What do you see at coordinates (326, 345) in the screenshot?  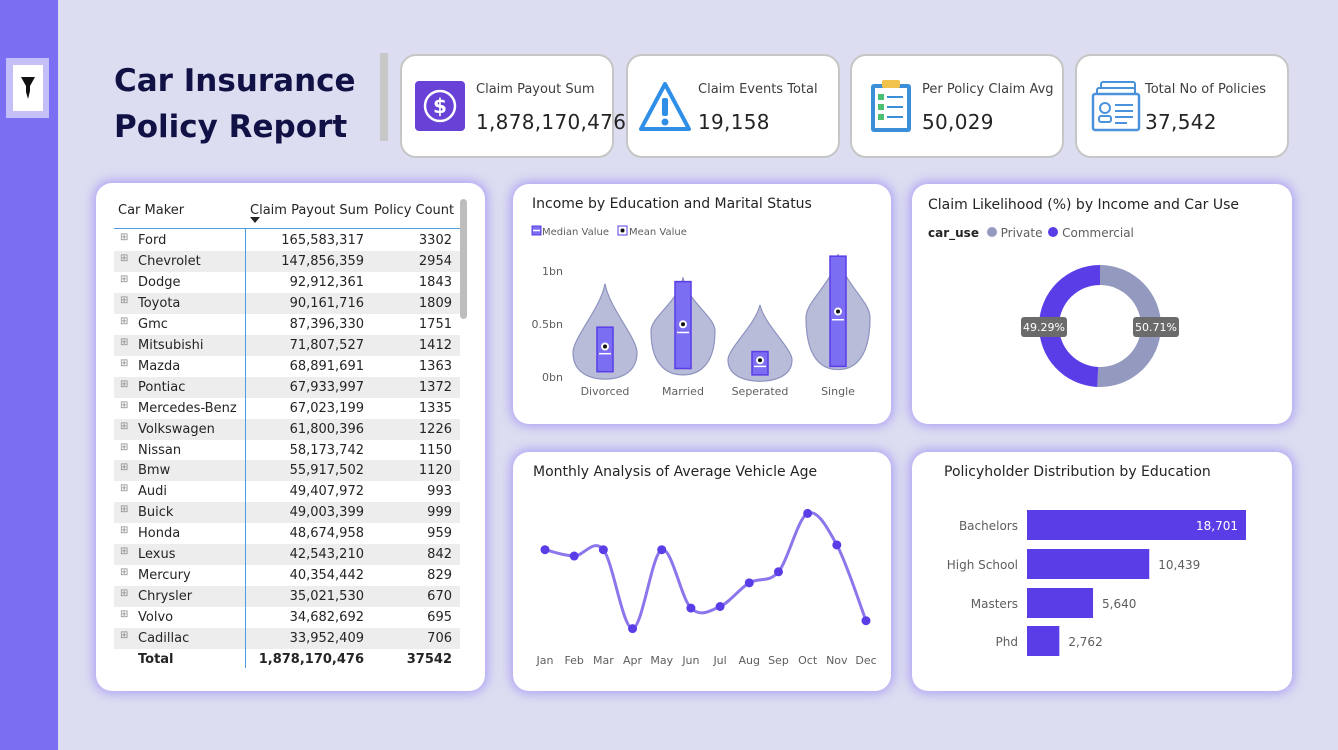 I see `cell-claim-payout: 71,807,527` at bounding box center [326, 345].